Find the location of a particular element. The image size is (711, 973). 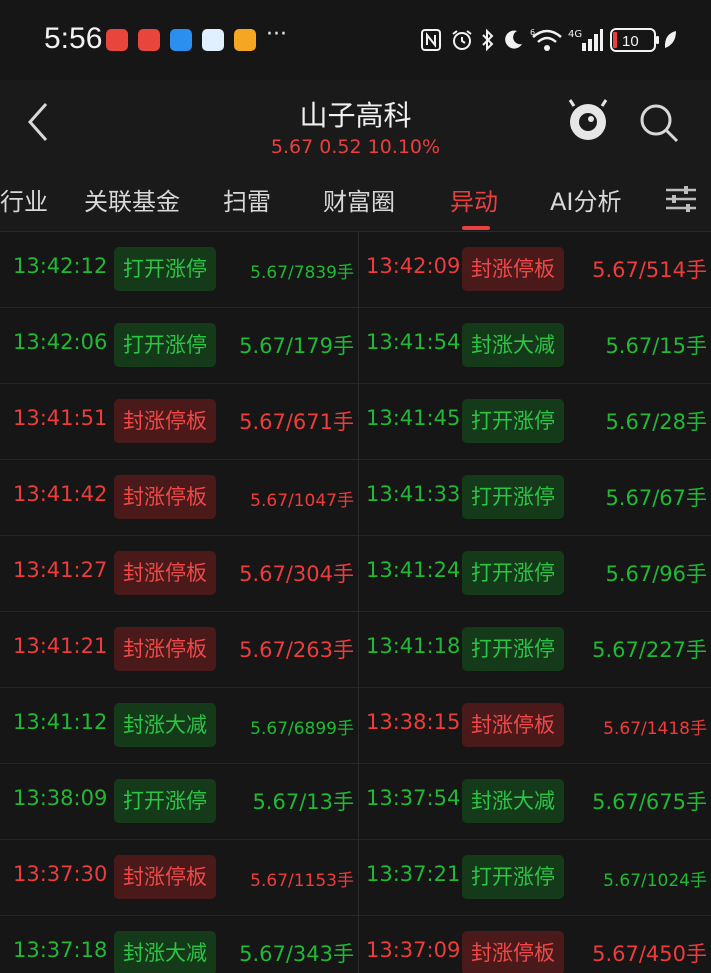

event-cell: 13:37:30 封涨停板 5.67/1153手 is located at coordinates (179, 878).